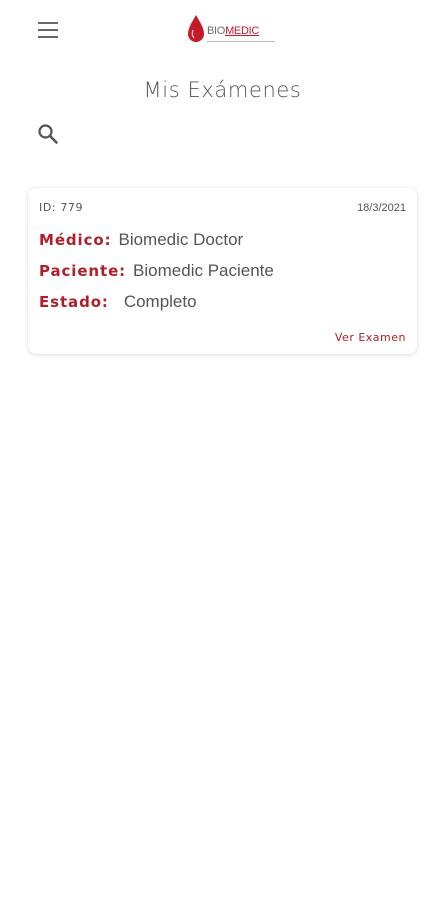 This screenshot has height=900, width=445. Describe the element at coordinates (181, 239) in the screenshot. I see `medico-value: Biomedic Doctor` at that location.